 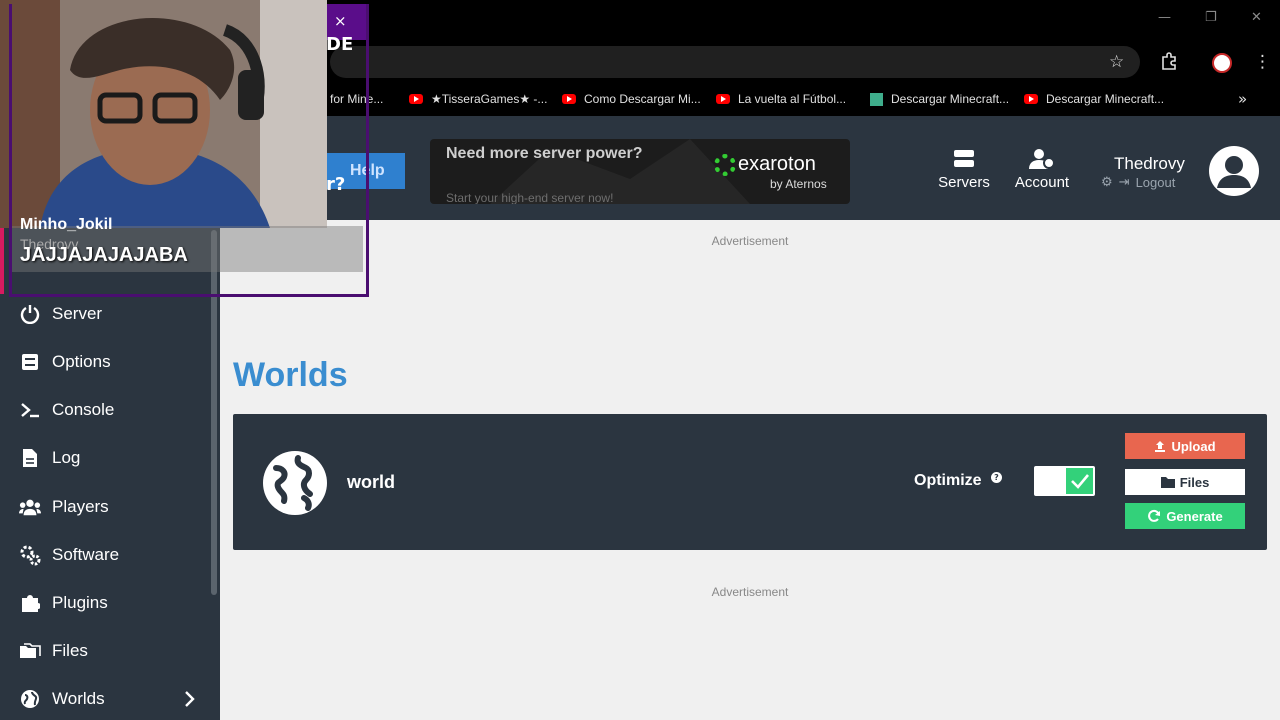 I want to click on sidebar-item-label: Server, so click(x=77, y=313).